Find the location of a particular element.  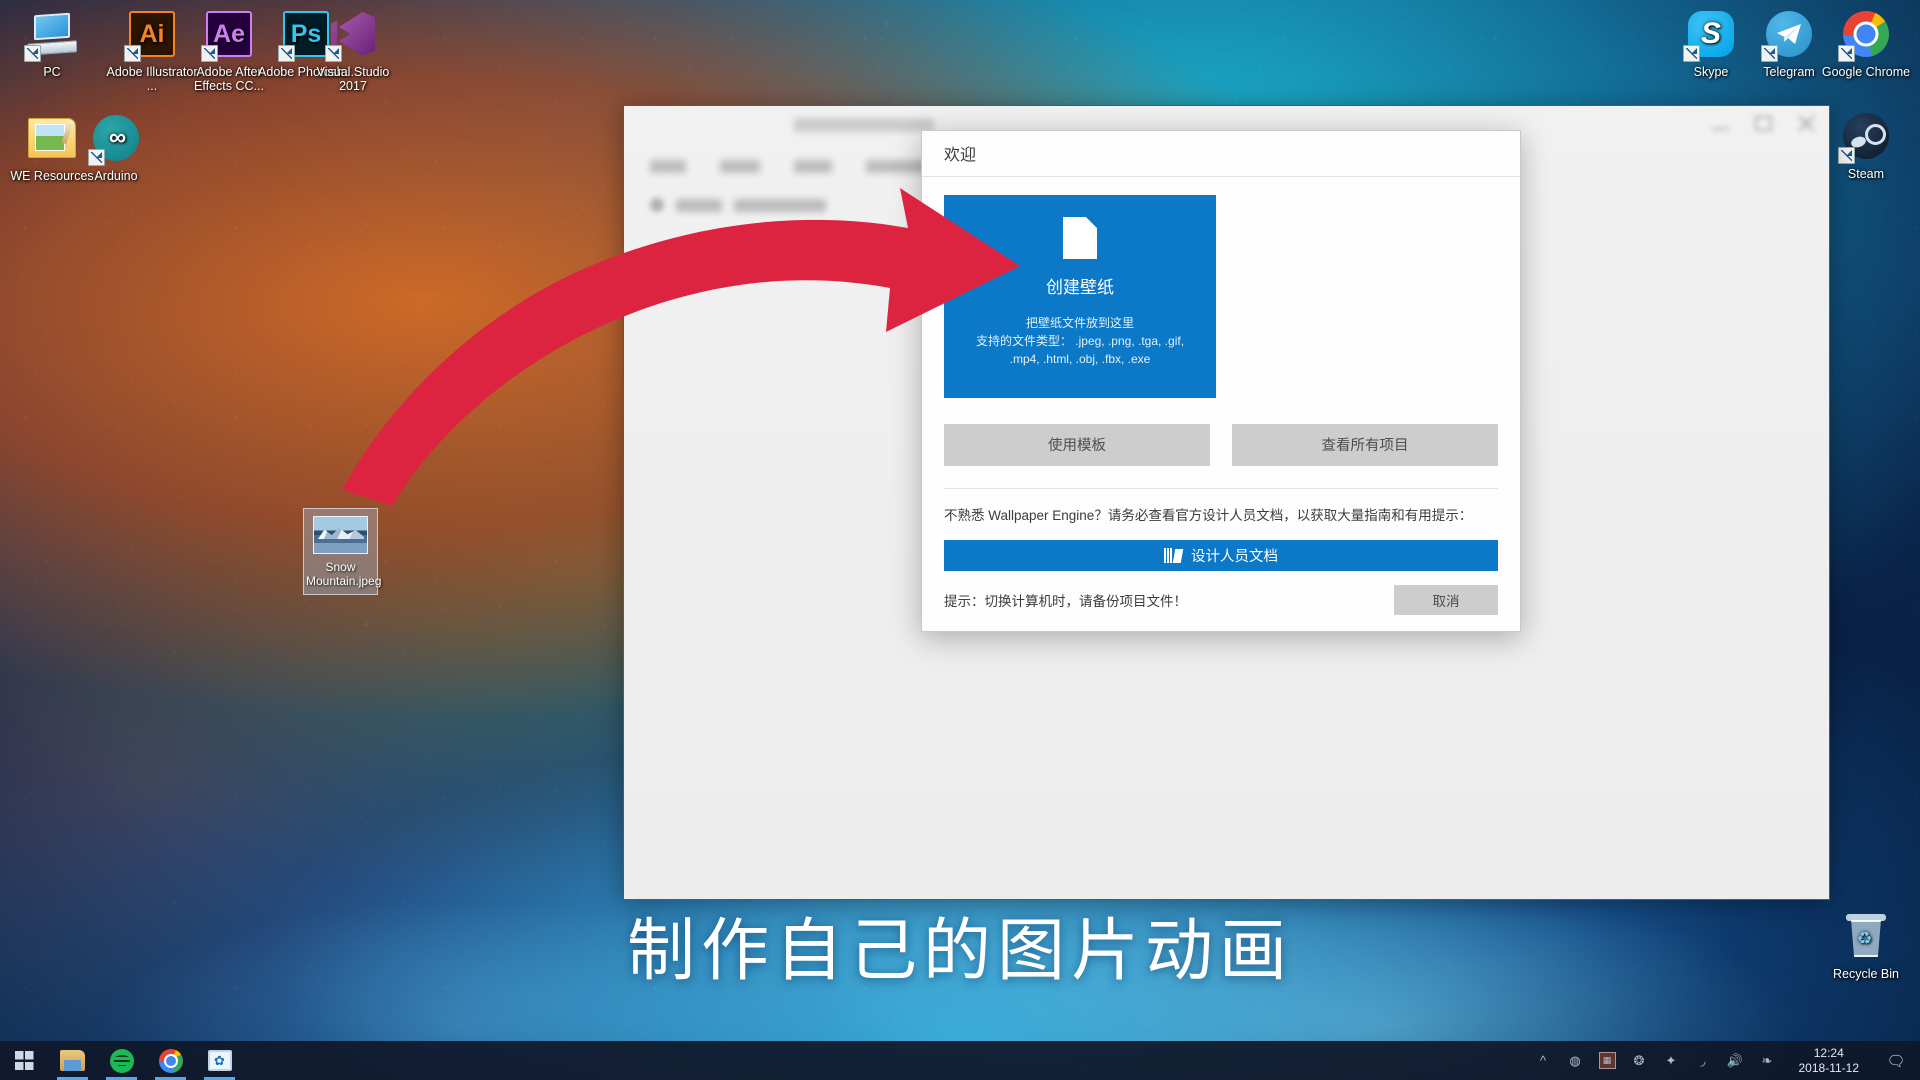

designer-documentation-button: 设计人员文档 is located at coordinates (1221, 555).